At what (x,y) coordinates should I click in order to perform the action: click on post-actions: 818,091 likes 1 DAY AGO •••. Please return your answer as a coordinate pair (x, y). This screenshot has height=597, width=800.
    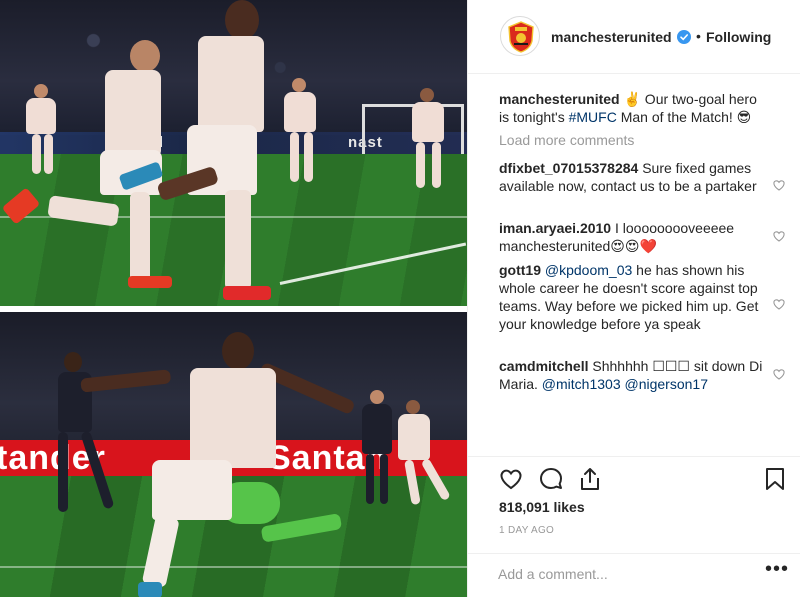
    Looking at the image, I should click on (634, 526).